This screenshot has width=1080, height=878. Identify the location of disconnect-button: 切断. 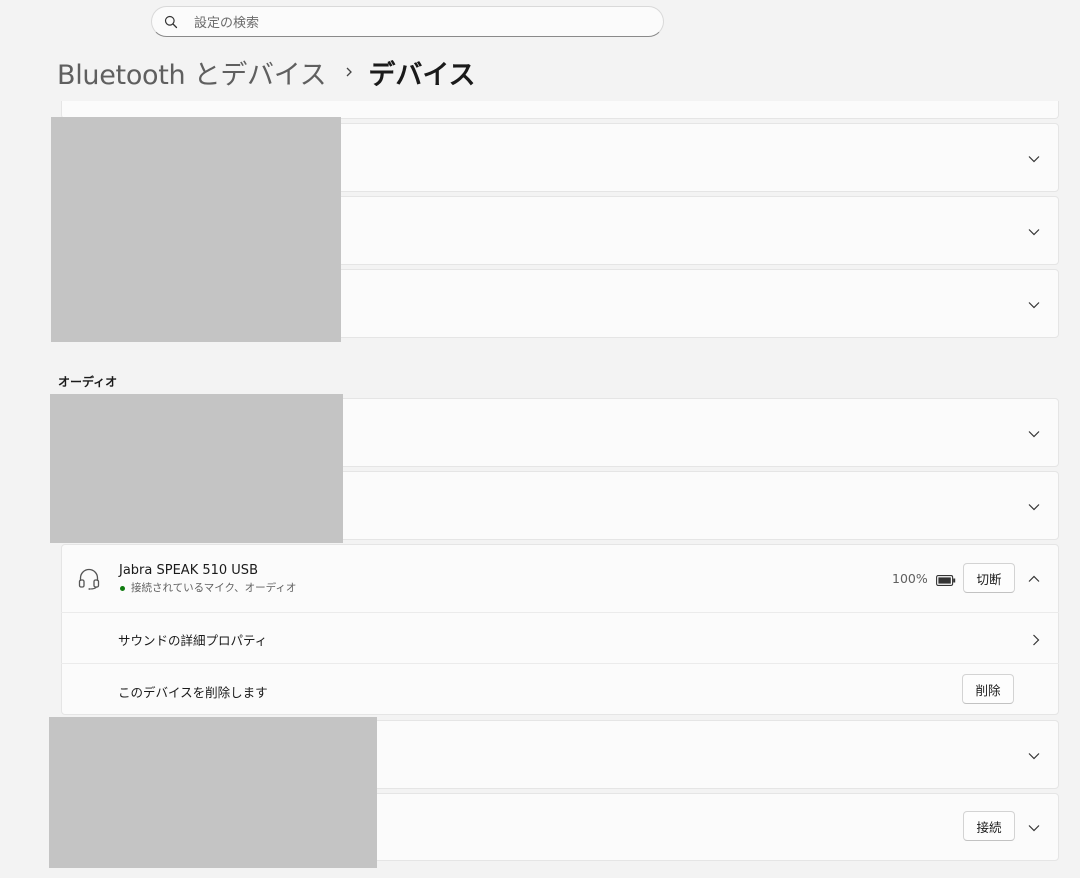
(989, 578).